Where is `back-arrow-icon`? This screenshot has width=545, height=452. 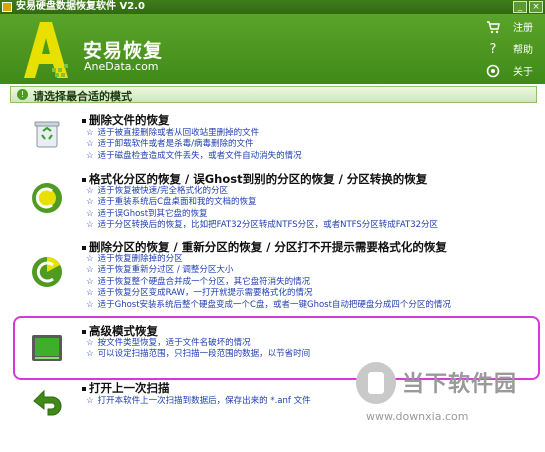 back-arrow-icon is located at coordinates (47, 402).